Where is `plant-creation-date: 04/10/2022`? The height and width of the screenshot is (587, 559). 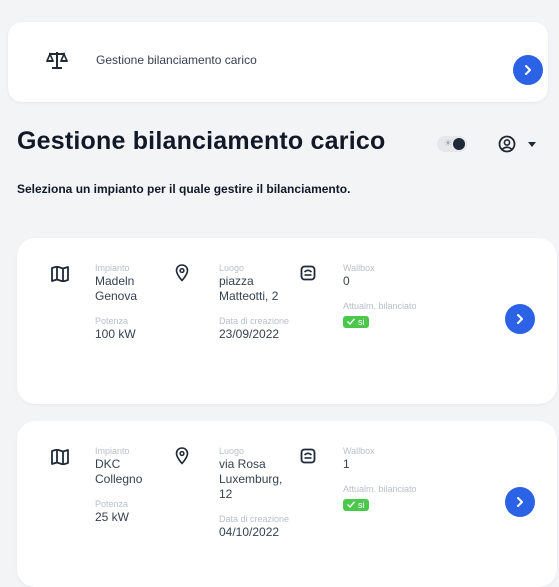 plant-creation-date: 04/10/2022 is located at coordinates (249, 532).